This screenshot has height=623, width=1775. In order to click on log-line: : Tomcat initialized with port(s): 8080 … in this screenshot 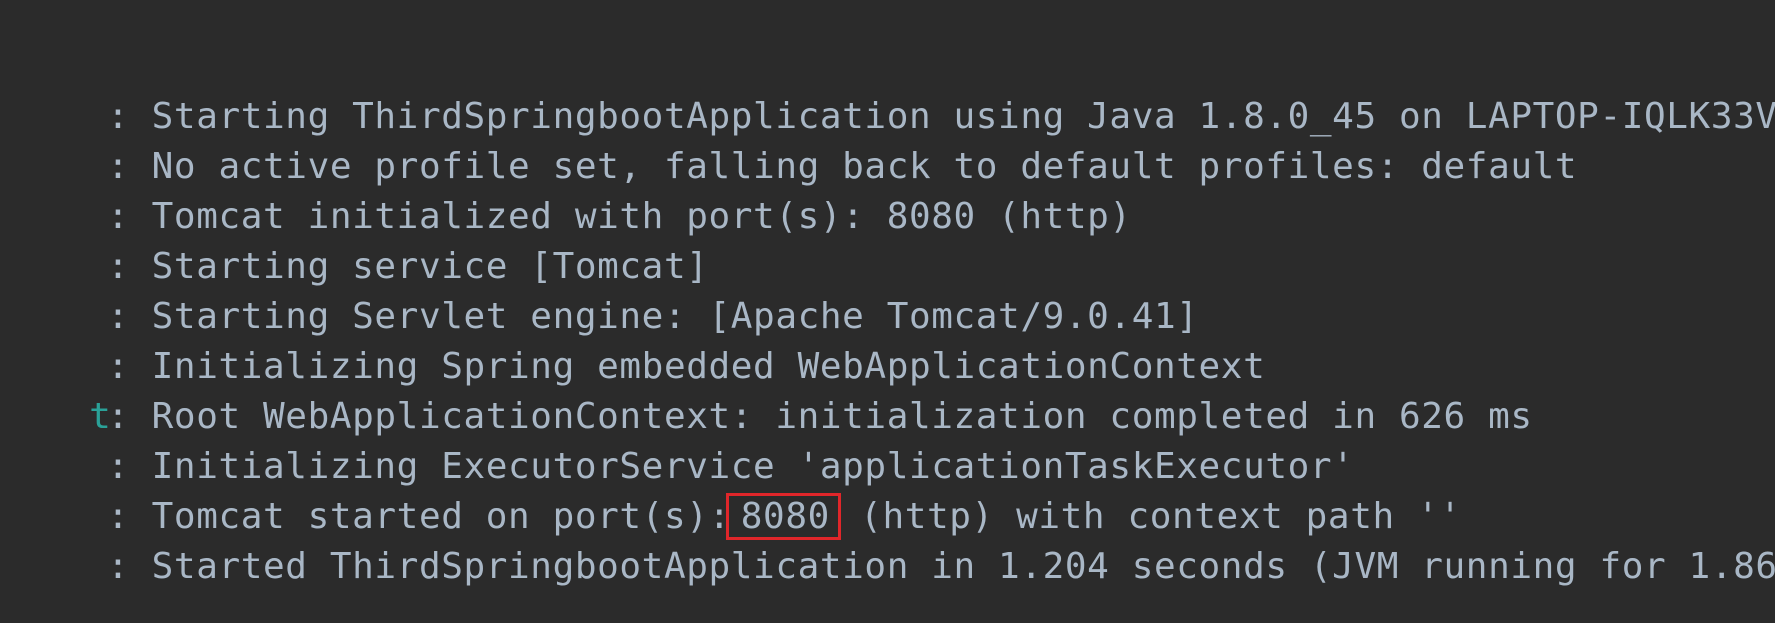, I will do `click(566, 185)`.